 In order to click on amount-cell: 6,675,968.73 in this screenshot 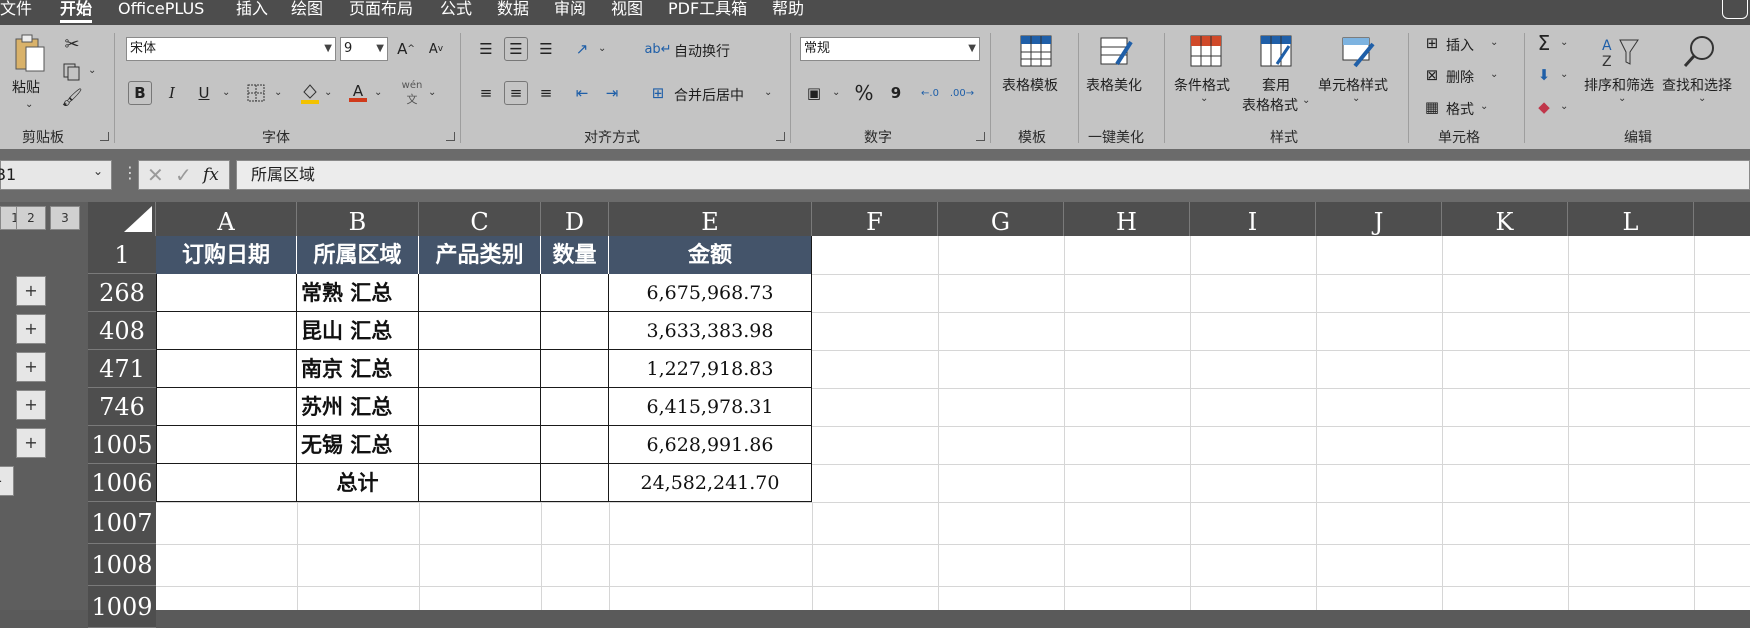, I will do `click(710, 293)`.